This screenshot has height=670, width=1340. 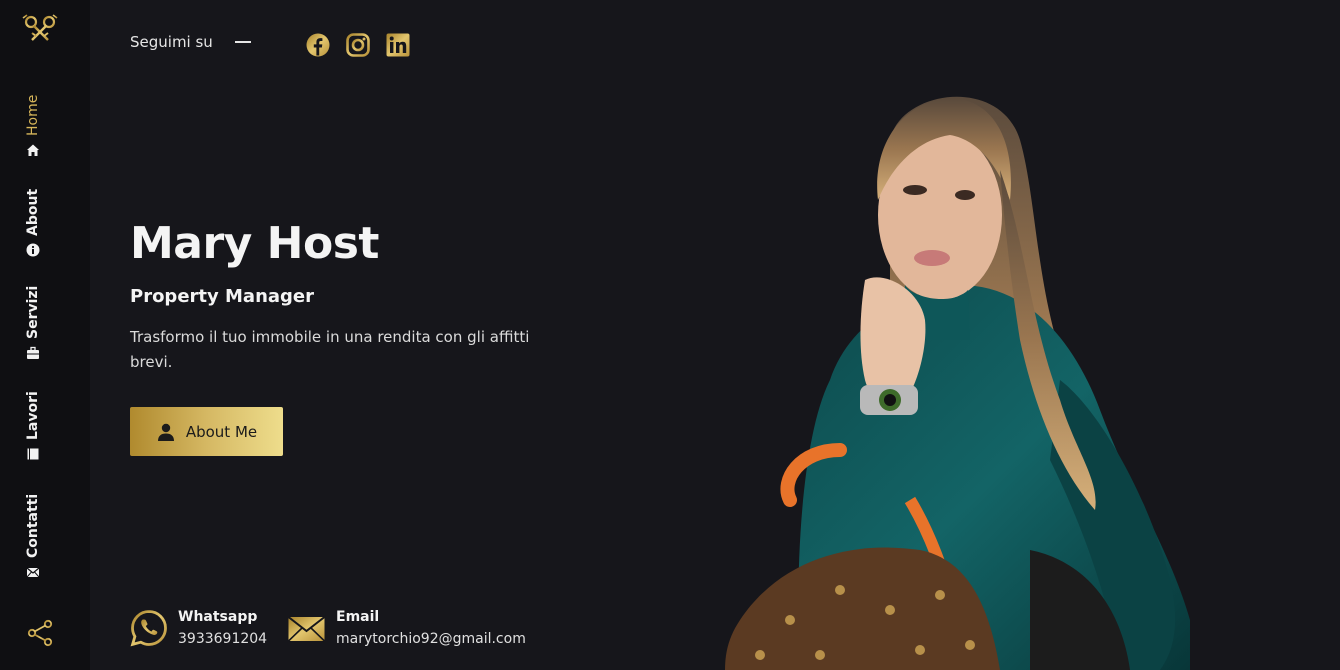 What do you see at coordinates (33, 115) in the screenshot?
I see `nav-home-label: Home` at bounding box center [33, 115].